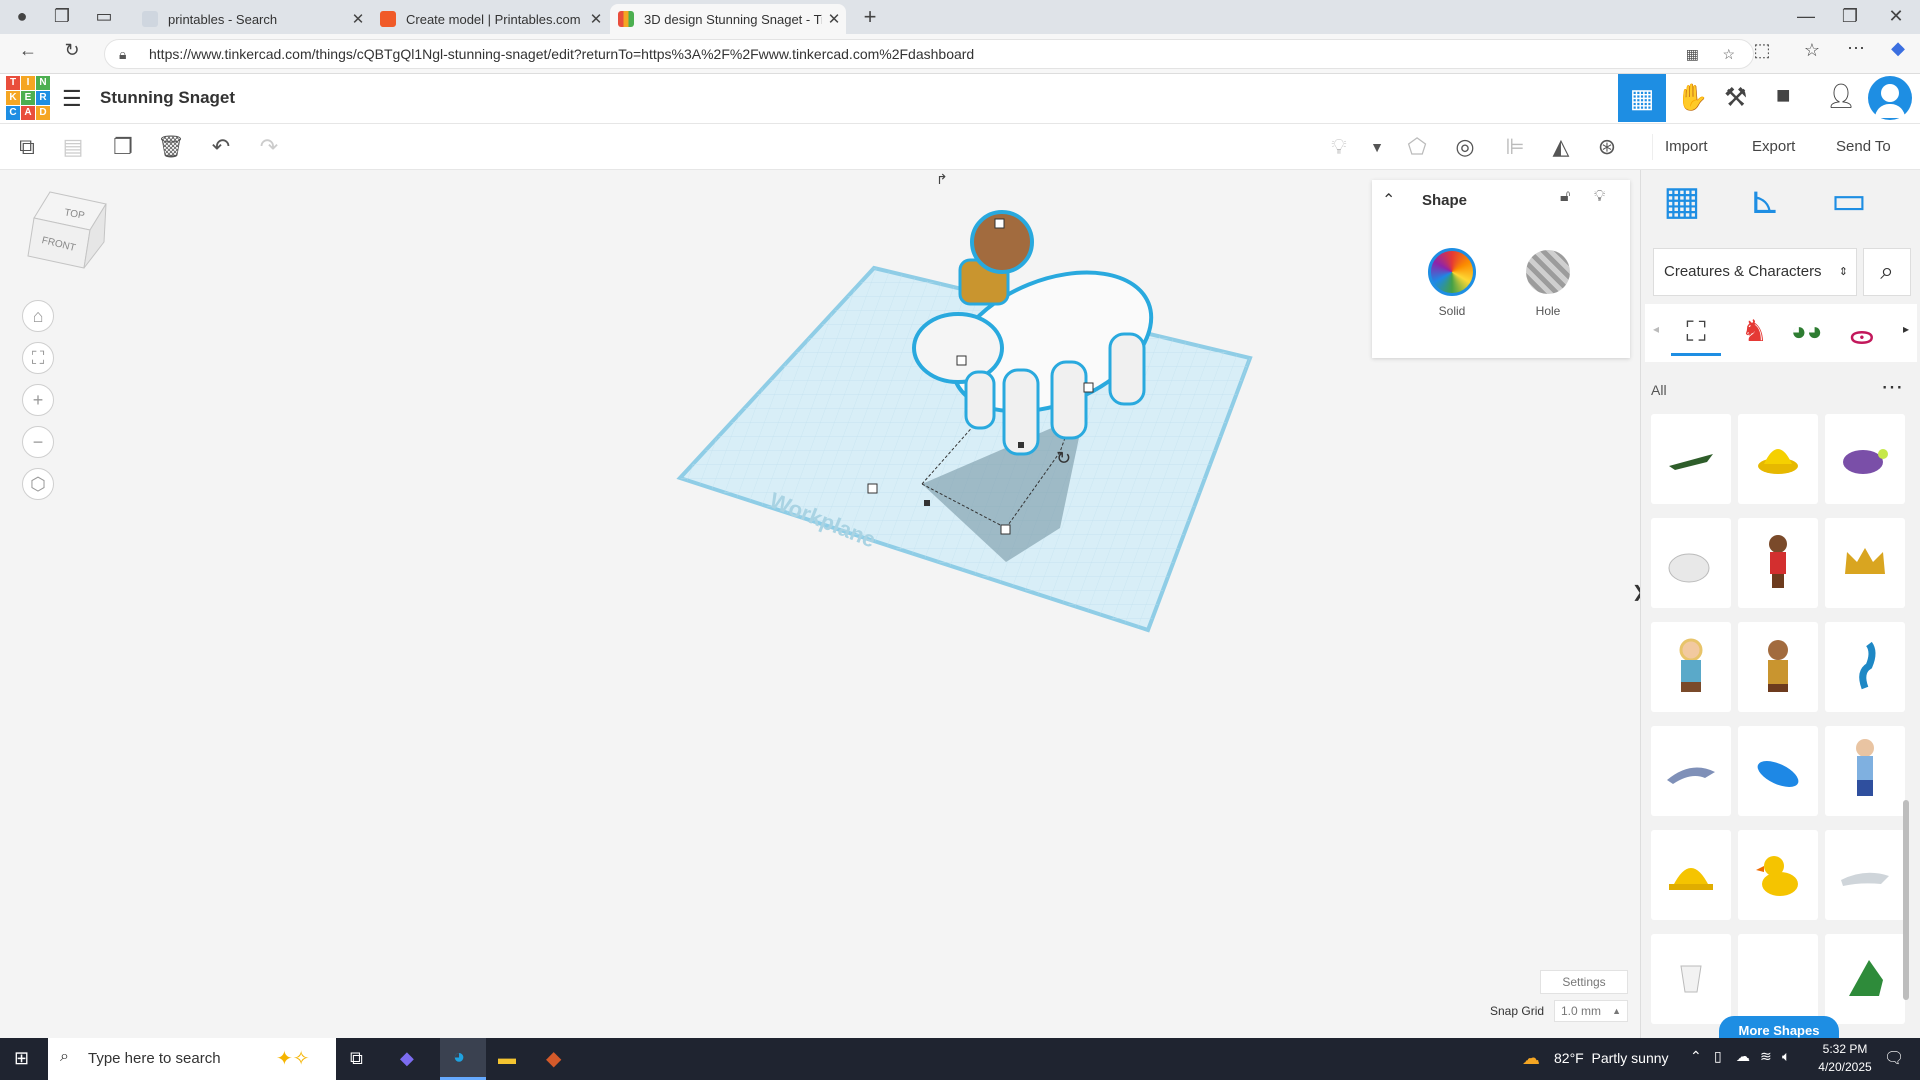 This screenshot has height=1080, width=1920. What do you see at coordinates (1692, 54) in the screenshot?
I see `app-available-icon: ▦` at bounding box center [1692, 54].